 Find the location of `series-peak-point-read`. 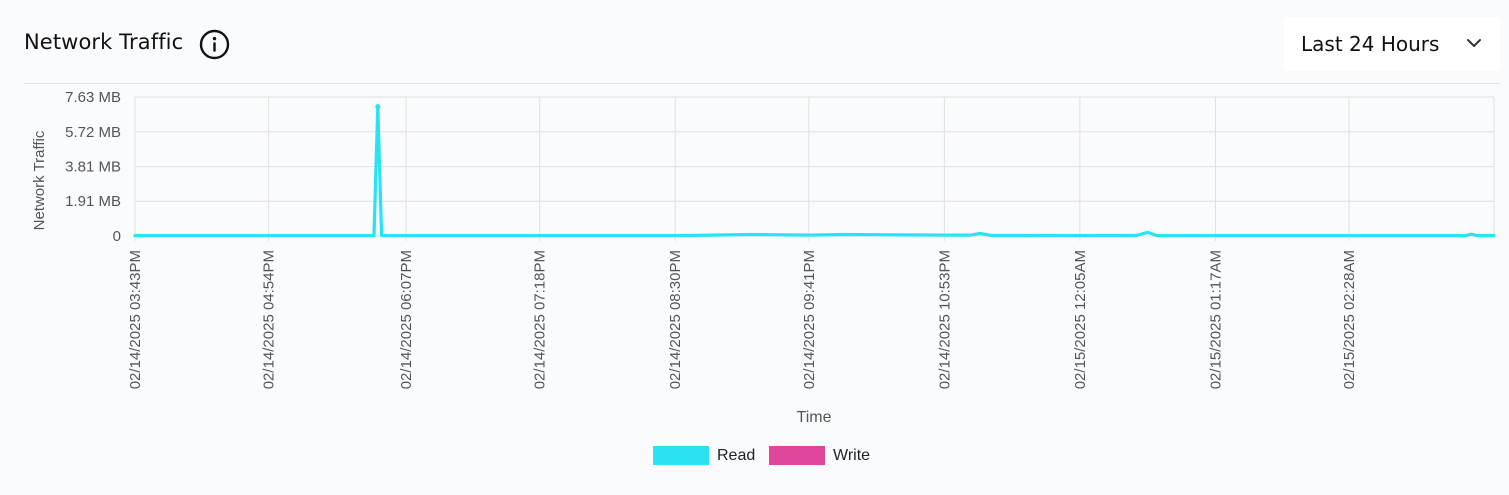

series-peak-point-read is located at coordinates (378, 107).